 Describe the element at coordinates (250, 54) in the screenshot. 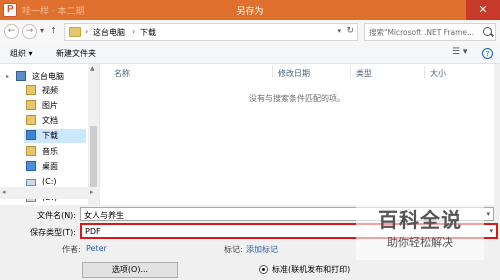

I see `command-toolbar: 组织 ▾ 新建文件夹 ☰ ▾ ?` at that location.